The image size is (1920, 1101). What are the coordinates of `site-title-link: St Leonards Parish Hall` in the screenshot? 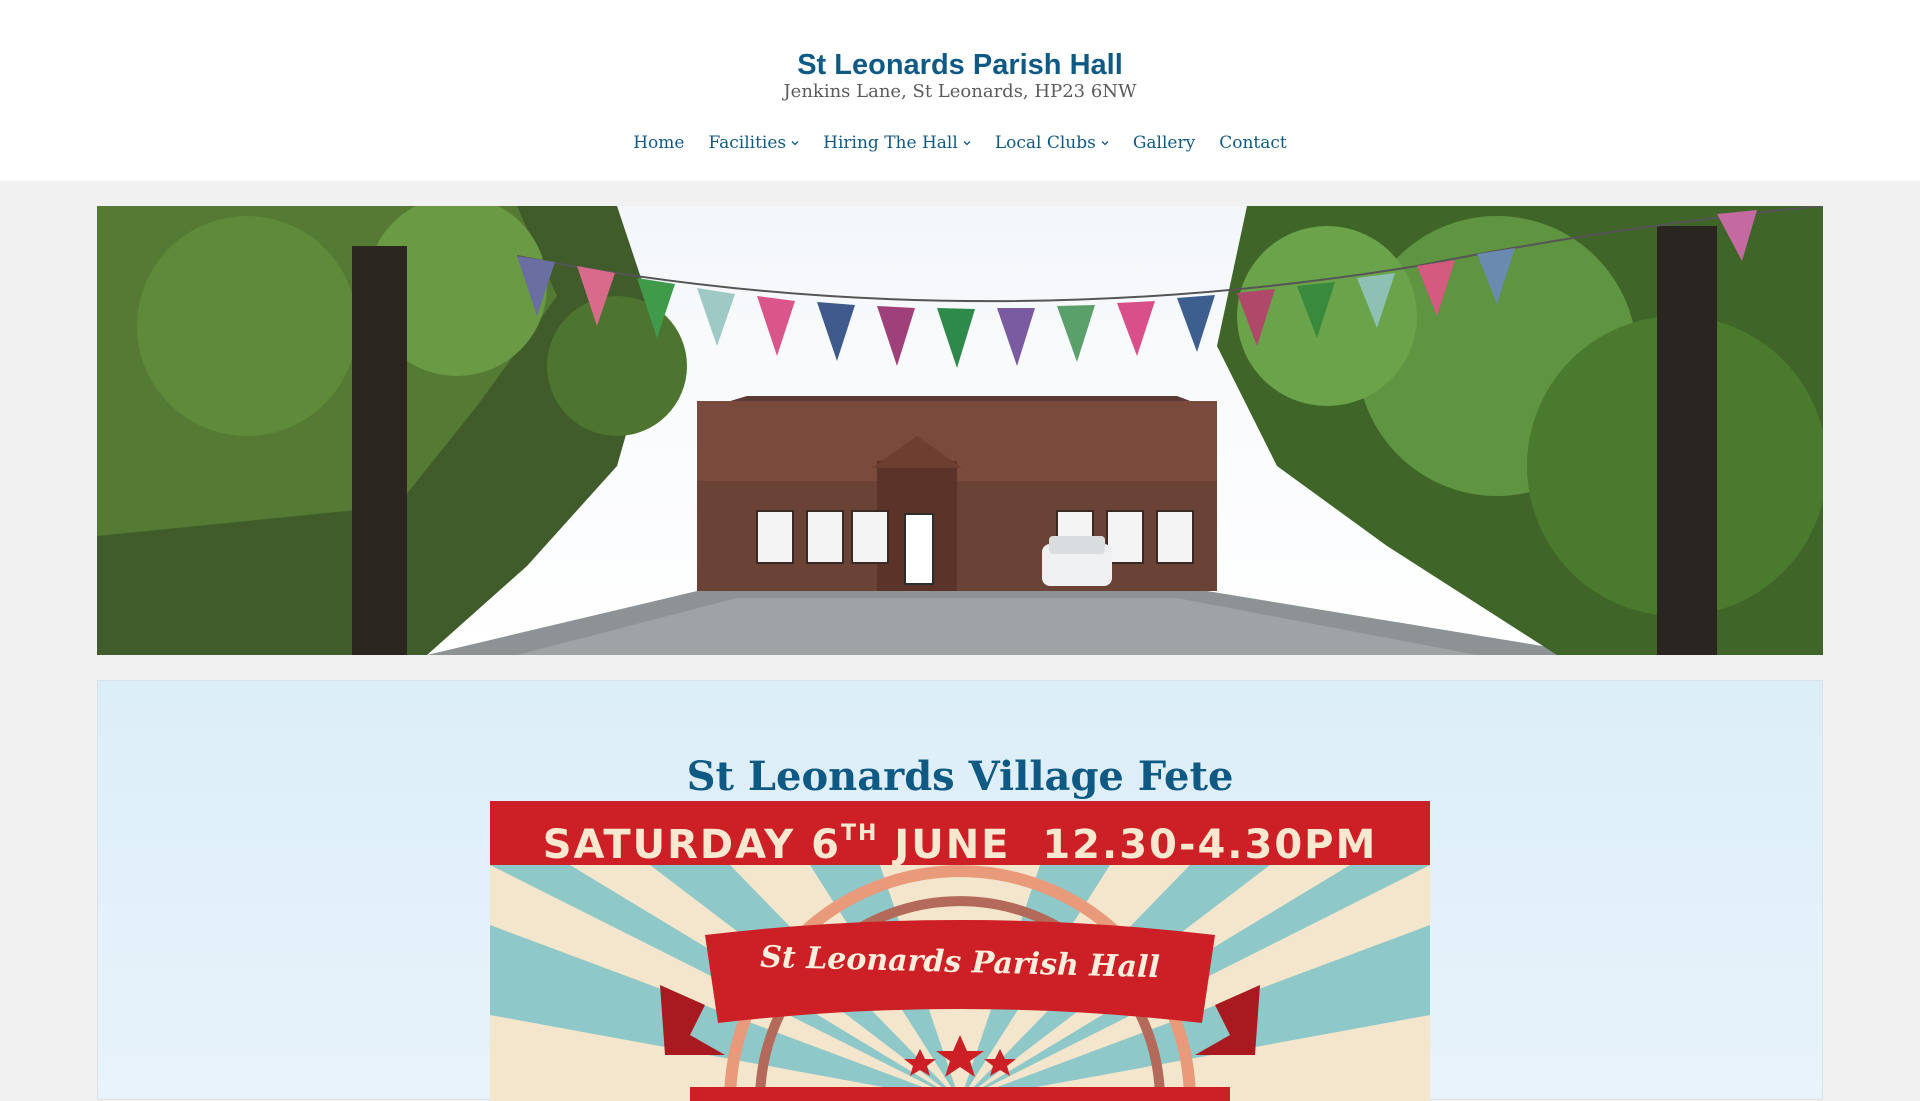 It's located at (960, 65).